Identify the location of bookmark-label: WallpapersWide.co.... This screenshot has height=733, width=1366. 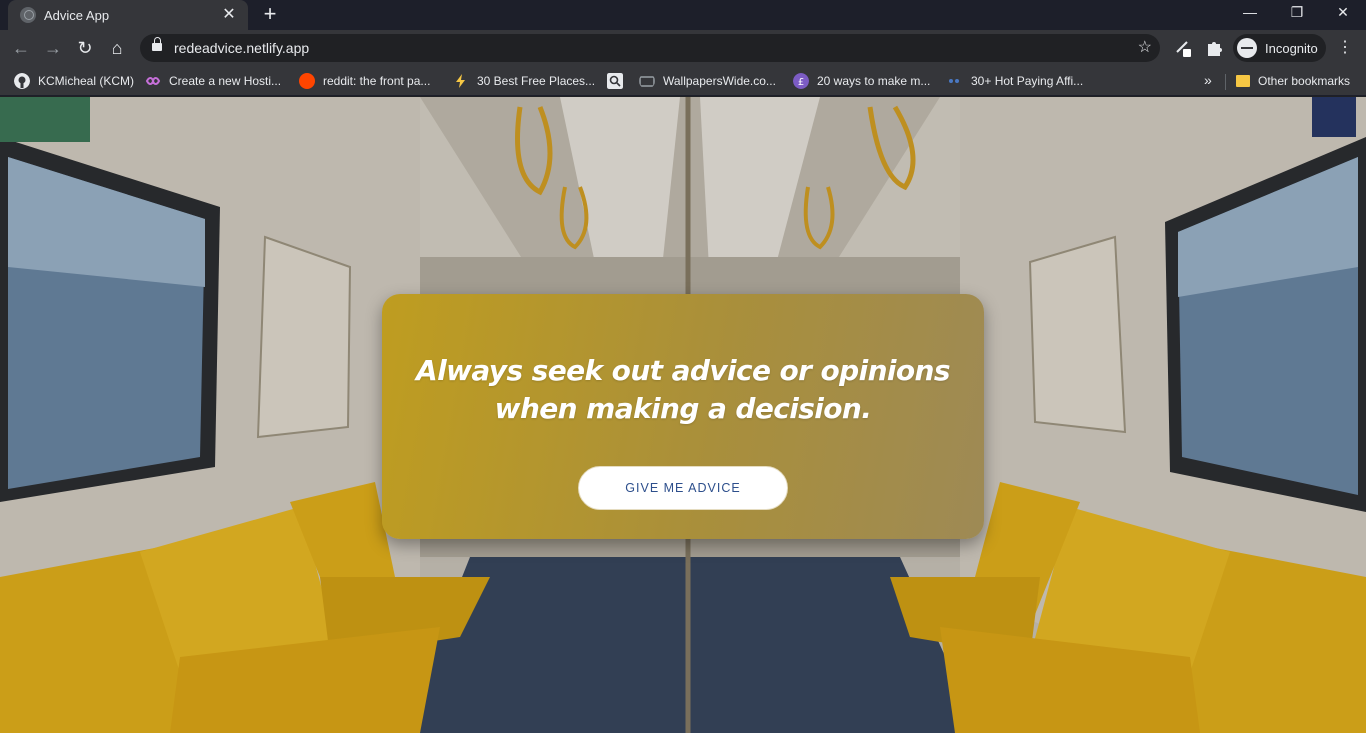
(719, 81).